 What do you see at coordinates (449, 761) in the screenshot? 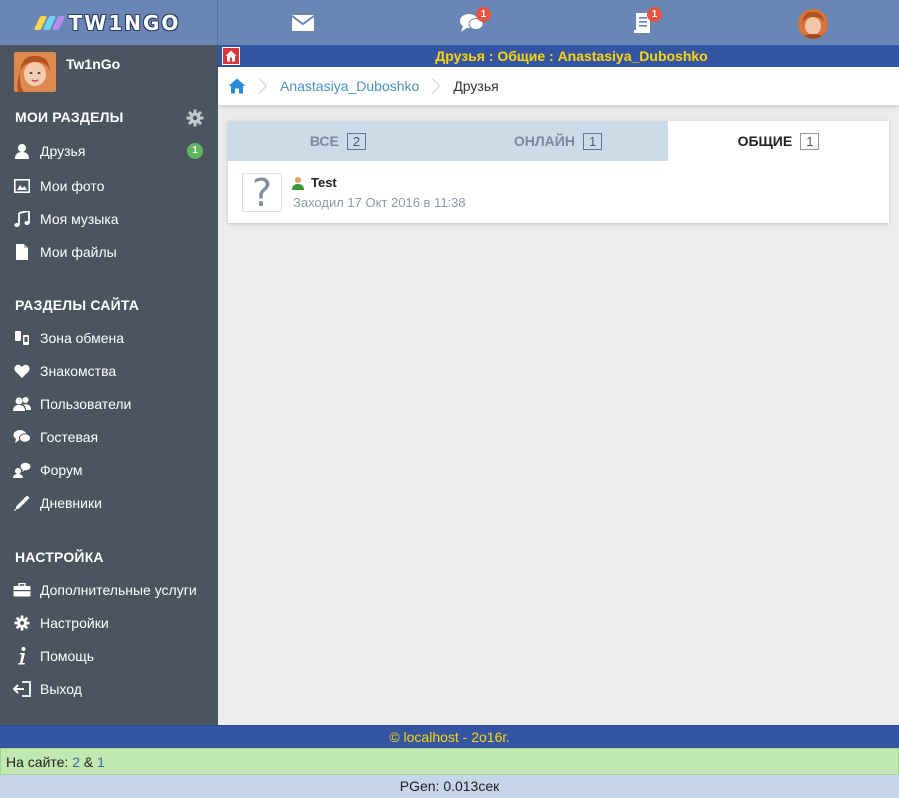
I see `footer-online: На сайте: 2 & 1` at bounding box center [449, 761].